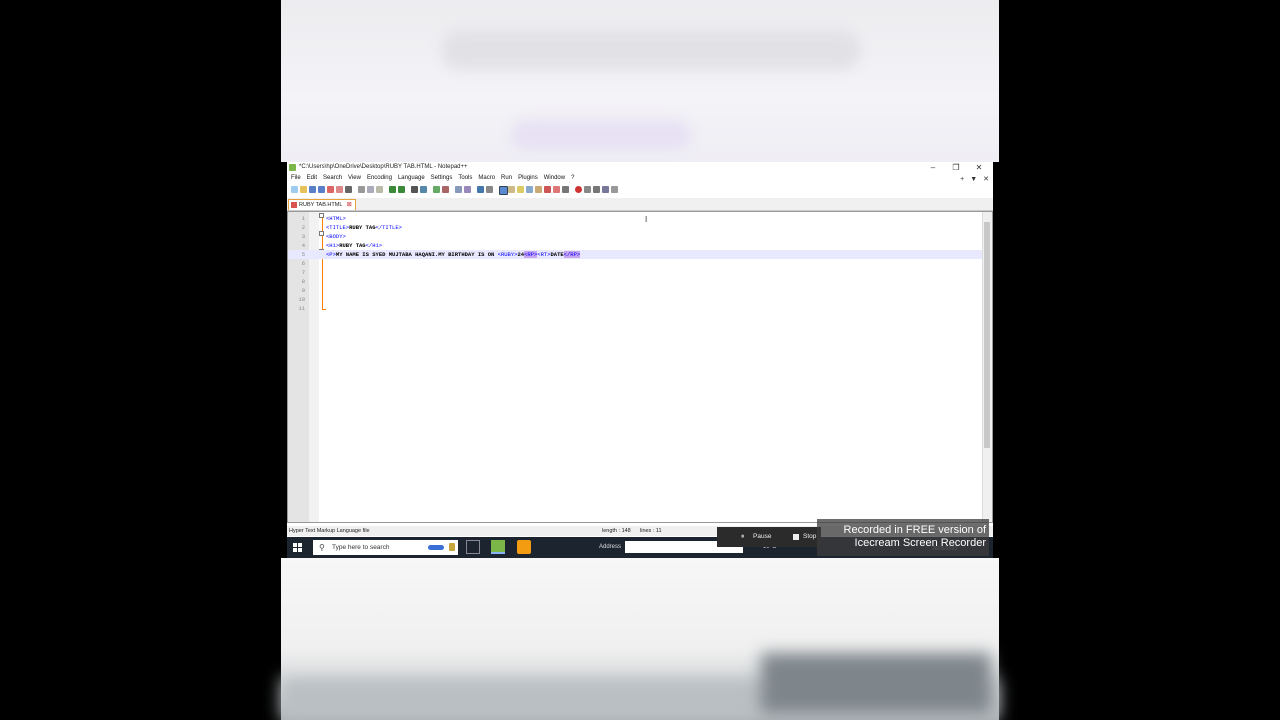 The width and height of the screenshot is (1280, 720). I want to click on macro-record-icon, so click(578, 189).